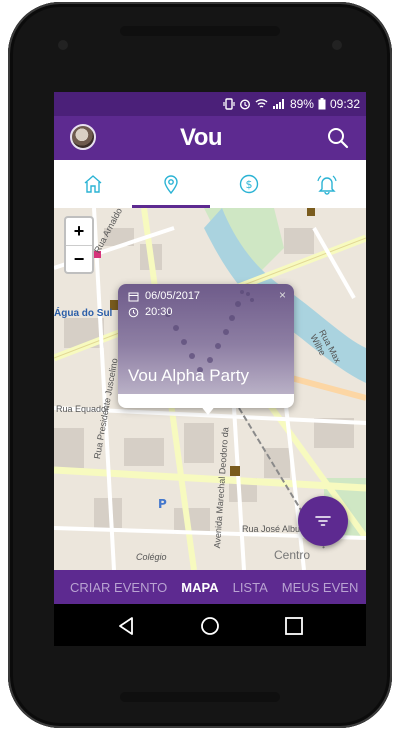 Image resolution: width=400 pixels, height=733 pixels. I want to click on bell-icon, so click(327, 185).